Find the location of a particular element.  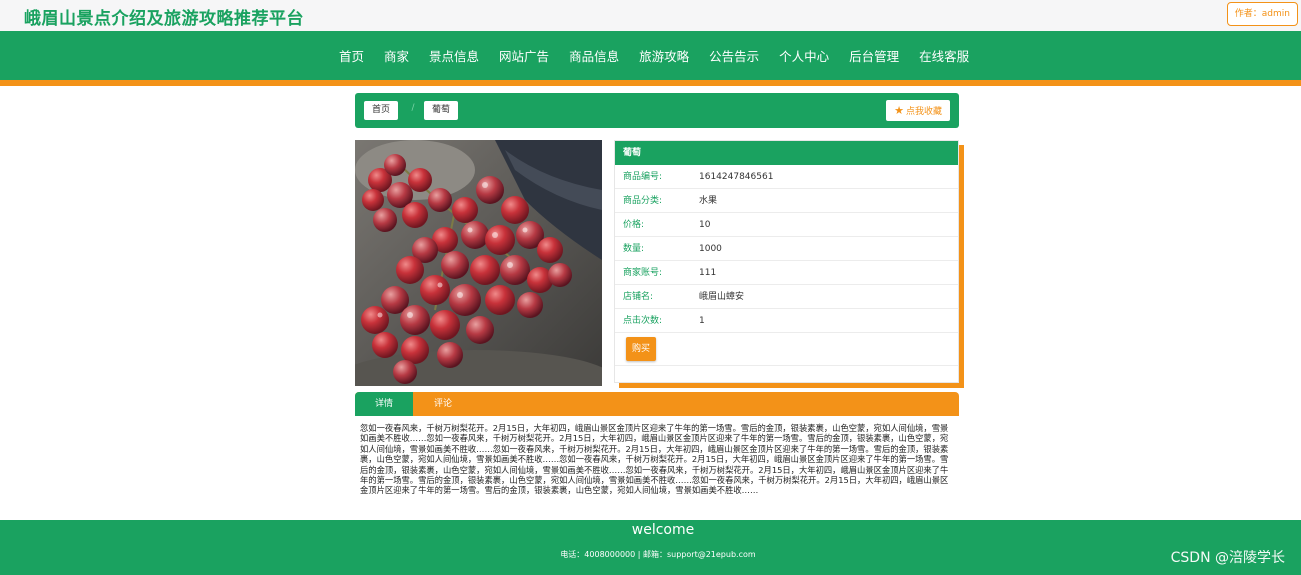

info-row-quantity: 数量: 1000 is located at coordinates (786, 249).